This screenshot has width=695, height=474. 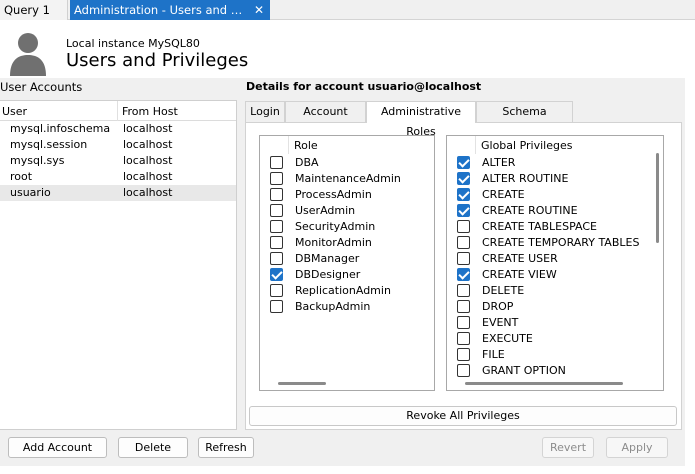 I want to click on checkbox-row: BackupAdmin, so click(x=352, y=307).